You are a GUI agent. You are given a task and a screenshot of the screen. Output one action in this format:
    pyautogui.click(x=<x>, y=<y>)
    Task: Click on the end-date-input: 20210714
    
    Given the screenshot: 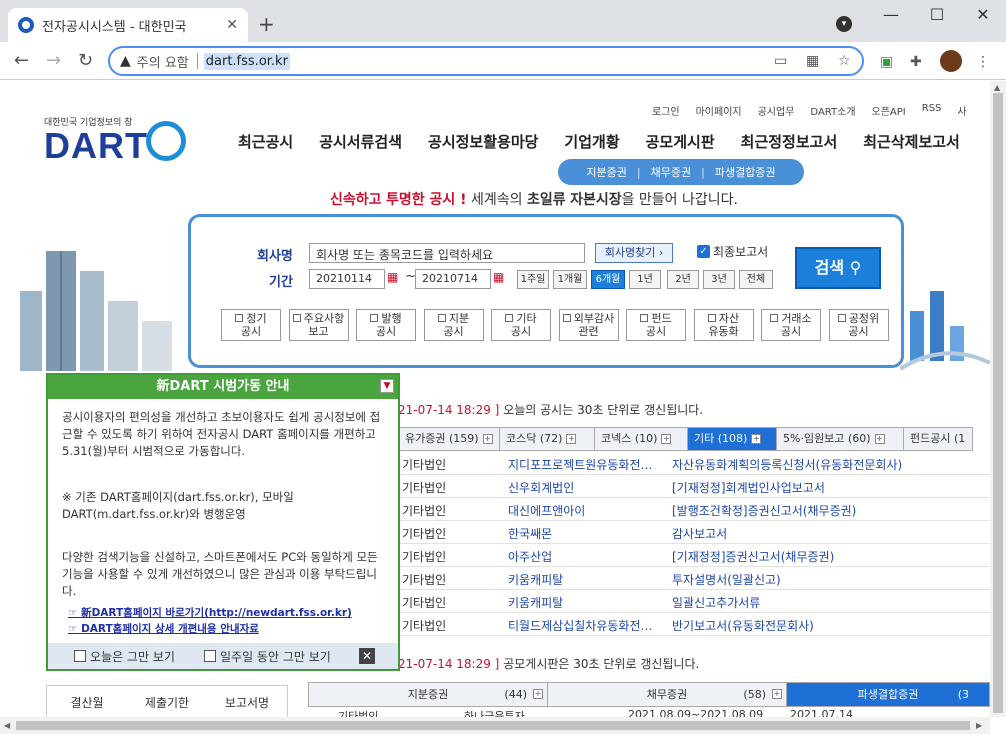 What is the action you would take?
    pyautogui.click(x=453, y=279)
    